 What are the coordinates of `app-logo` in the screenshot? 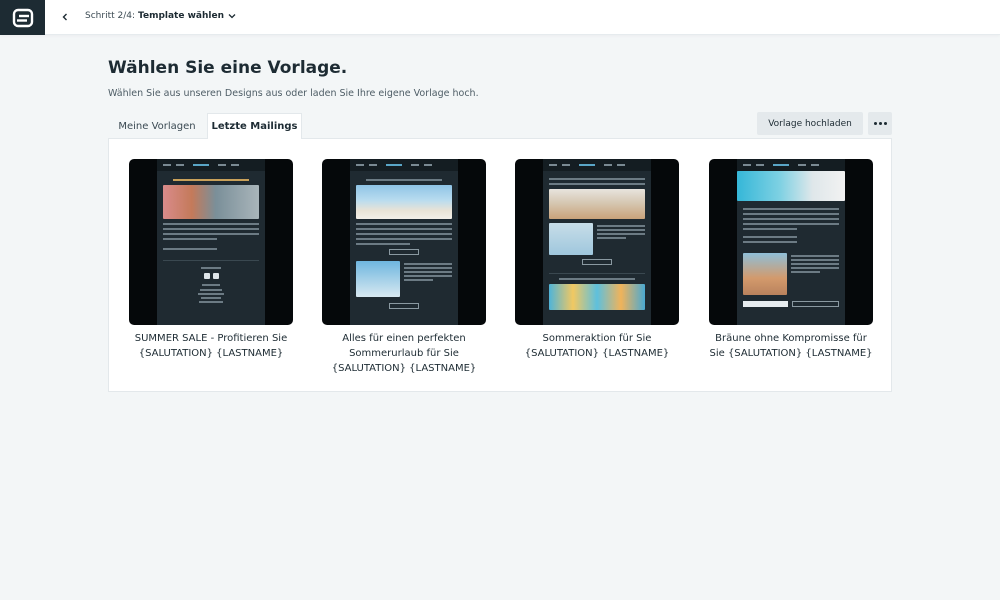 It's located at (22, 17).